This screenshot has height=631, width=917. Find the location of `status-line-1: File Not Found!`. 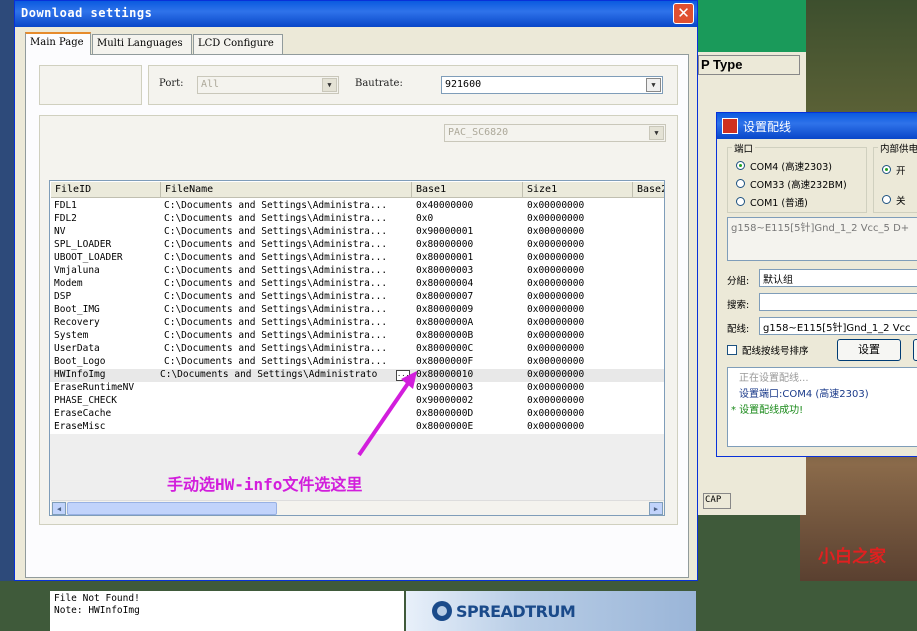

status-line-1: File Not Found! is located at coordinates (97, 598).